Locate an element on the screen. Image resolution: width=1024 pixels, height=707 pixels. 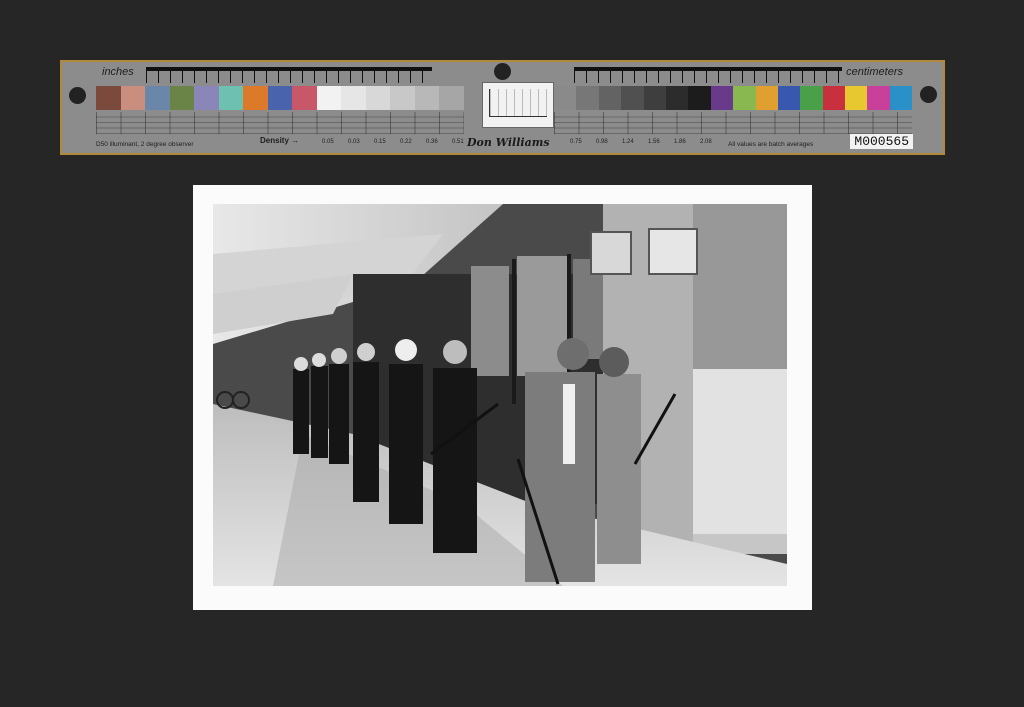
signature: Don Williams is located at coordinates (508, 142).